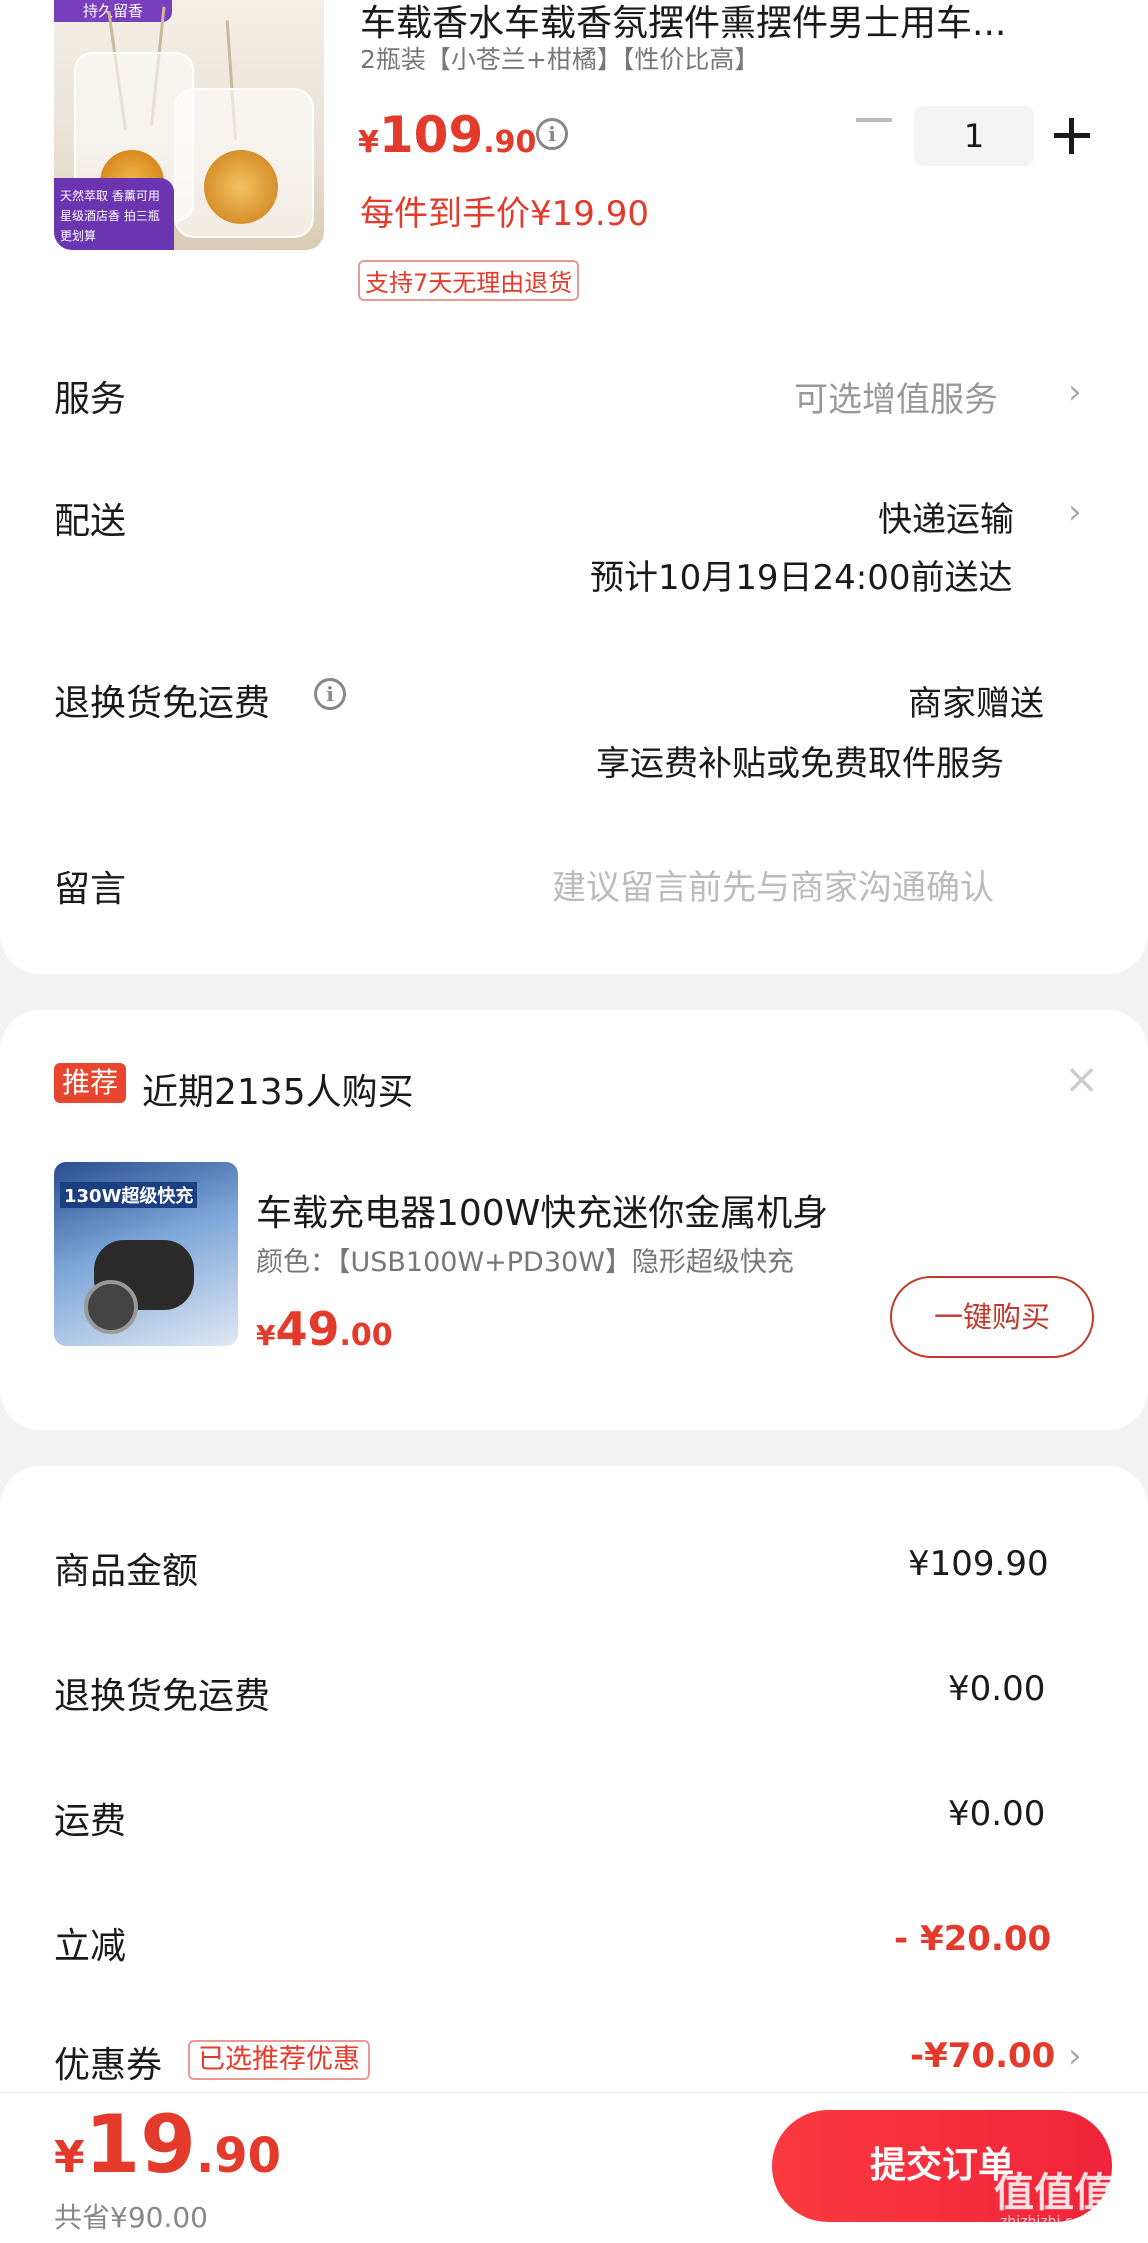 The image size is (1148, 2243). Describe the element at coordinates (559, 58) in the screenshot. I see `product-spec: 2瓶装【小苍兰+柑橘】【性价比高】` at that location.